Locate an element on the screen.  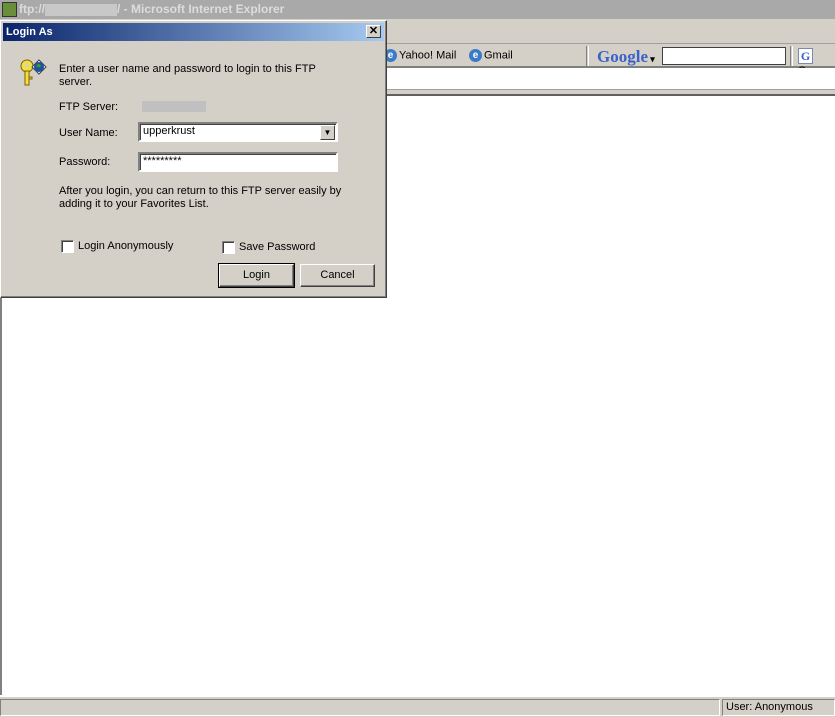
dialog-titlebar: Login As ✕ is located at coordinates (193, 32).